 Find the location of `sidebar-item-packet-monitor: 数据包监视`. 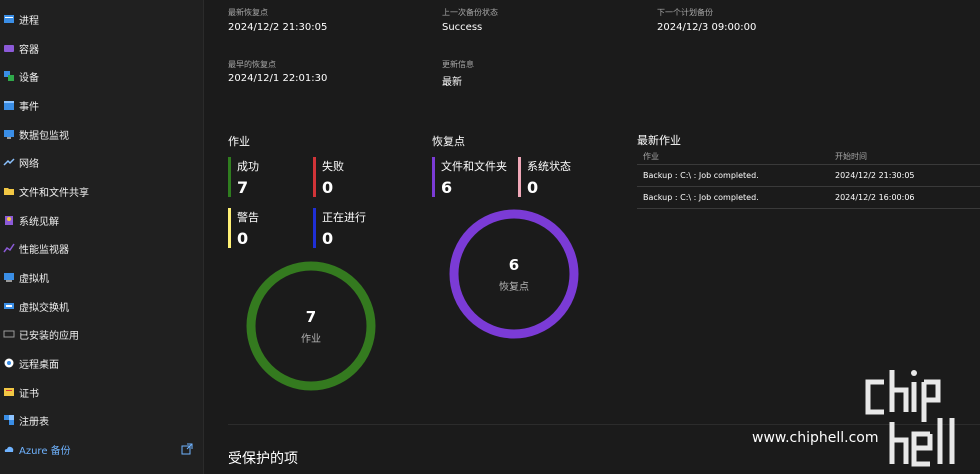

sidebar-item-packet-monitor: 数据包监视 is located at coordinates (101, 134).